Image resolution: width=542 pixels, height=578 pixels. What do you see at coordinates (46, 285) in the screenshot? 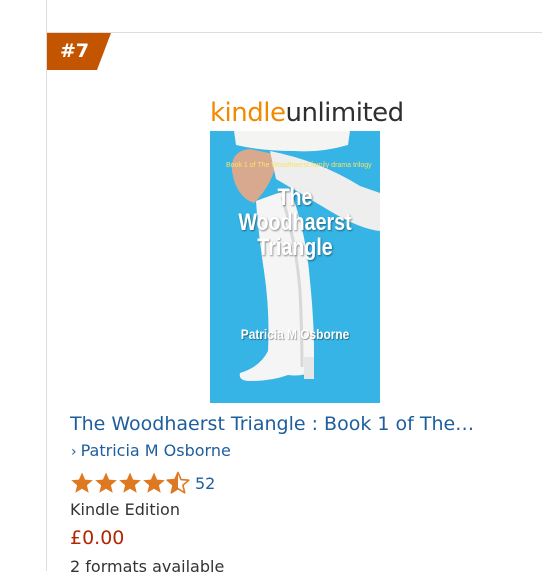
I see `card-left-border` at bounding box center [46, 285].